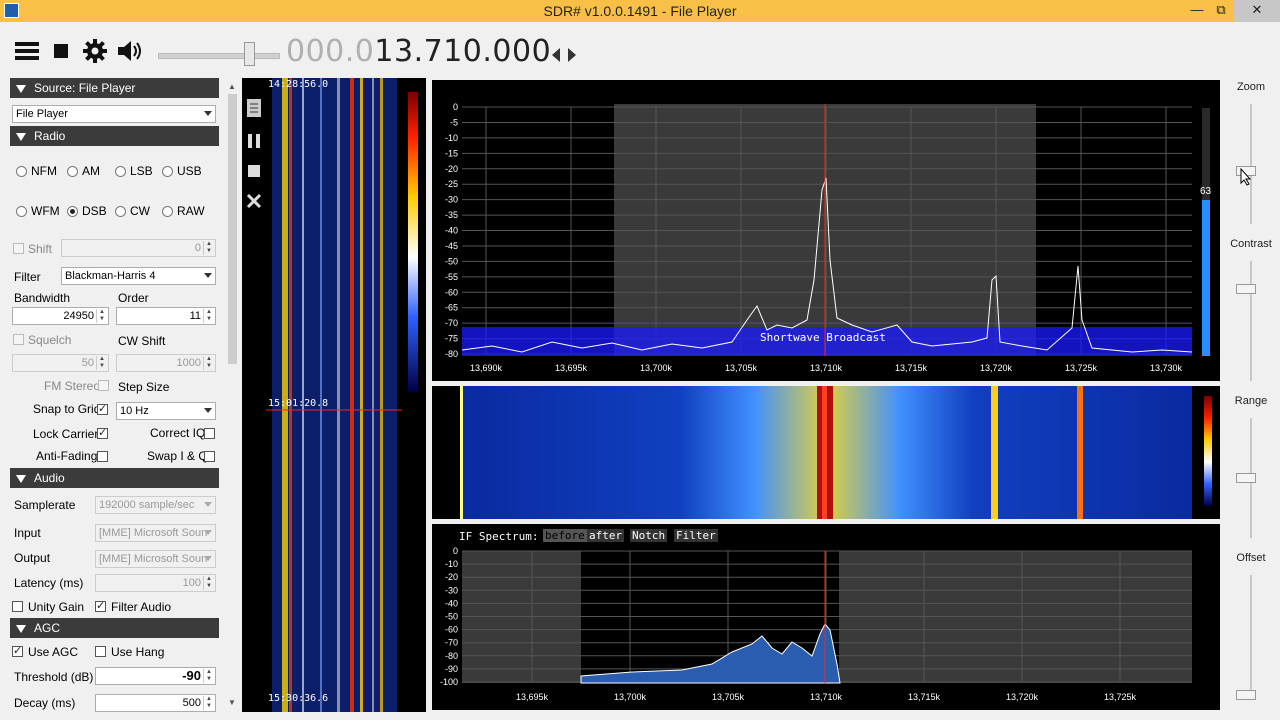  Describe the element at coordinates (17, 606) in the screenshot. I see `unitygain-checkbox` at that location.